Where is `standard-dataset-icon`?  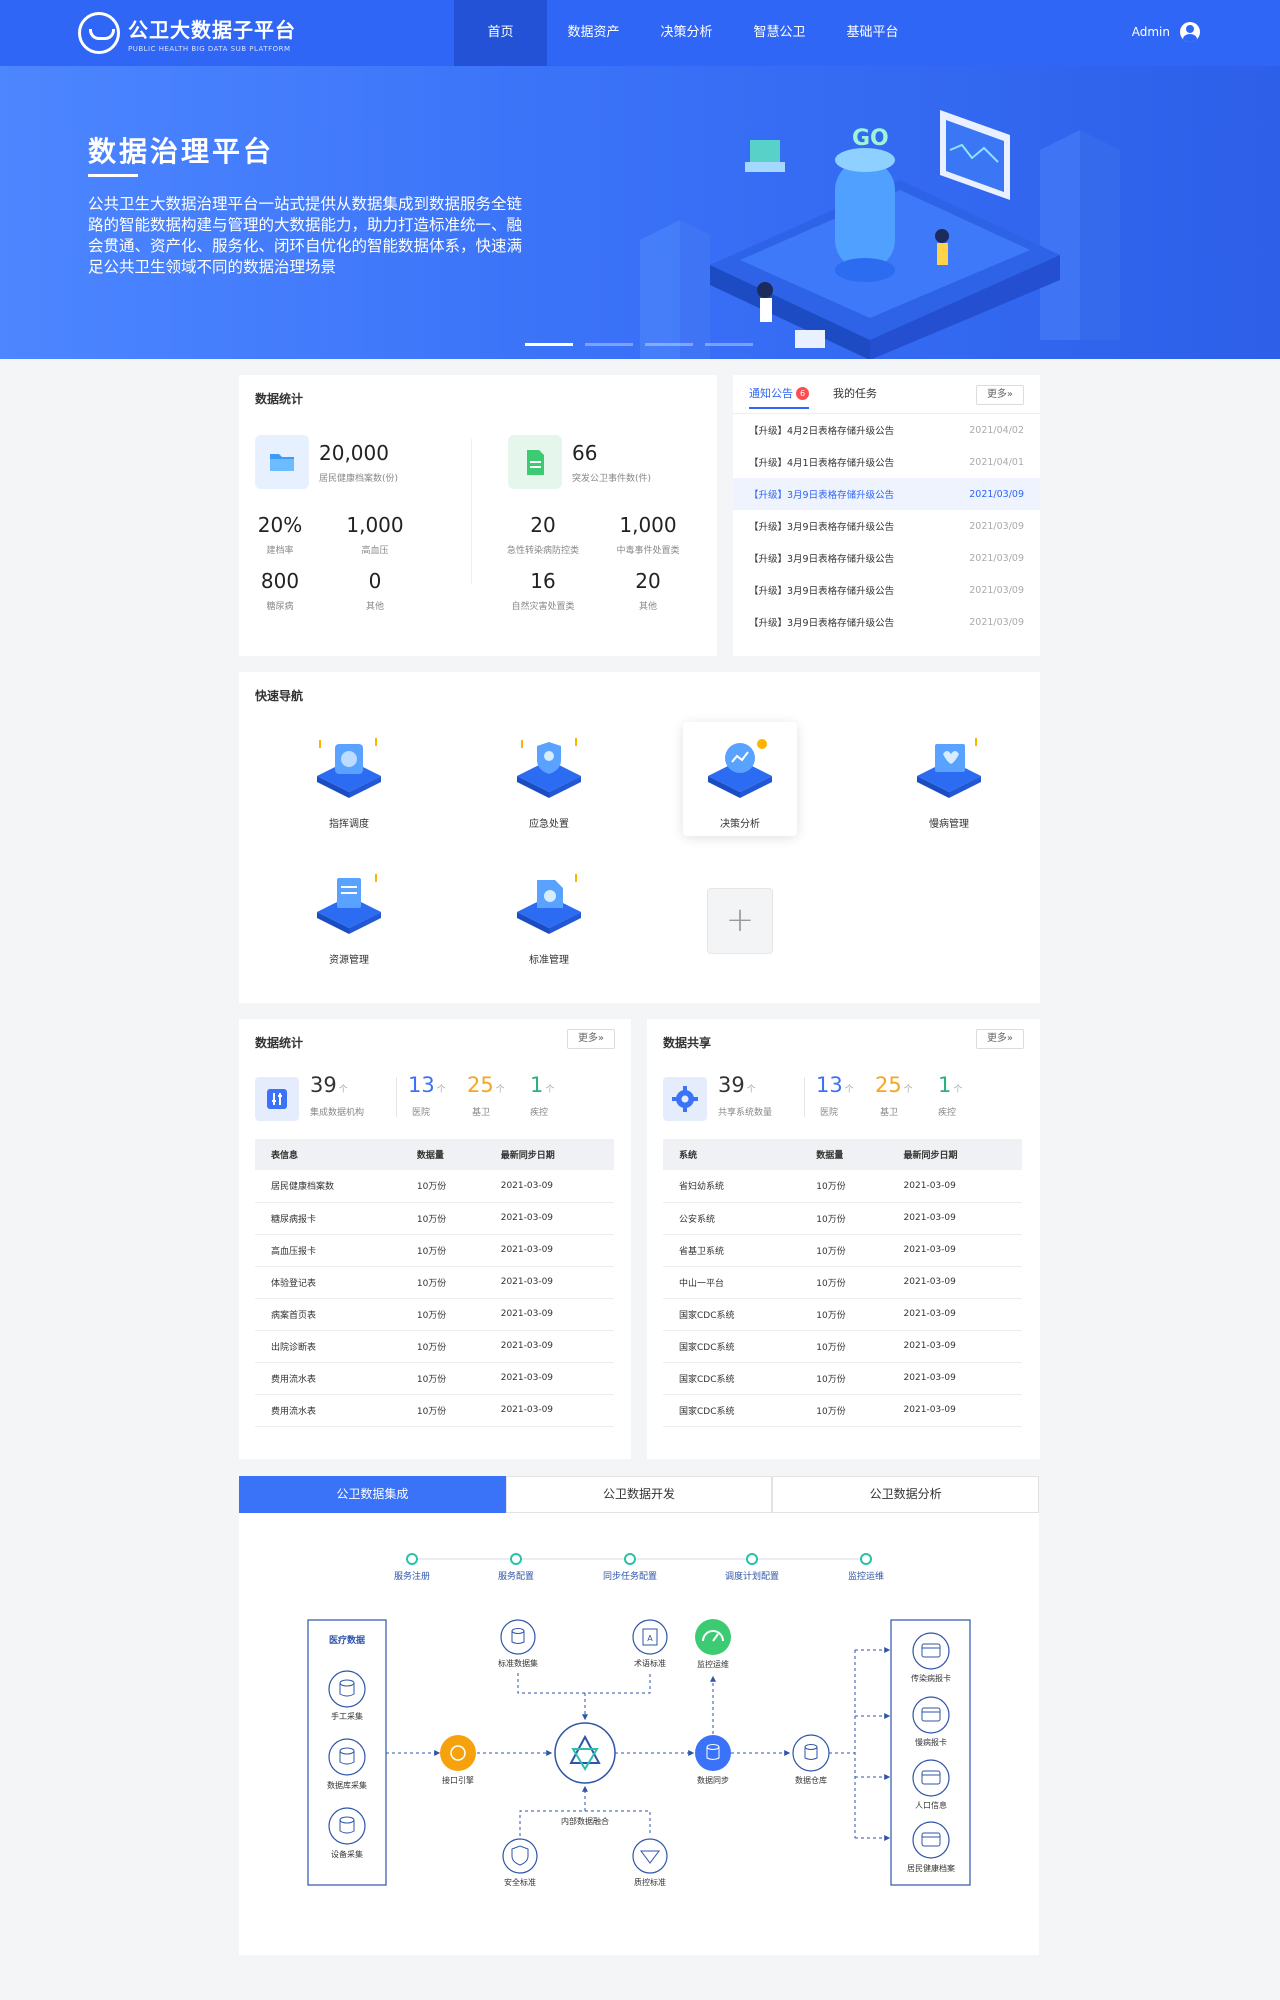 standard-dataset-icon is located at coordinates (518, 1637).